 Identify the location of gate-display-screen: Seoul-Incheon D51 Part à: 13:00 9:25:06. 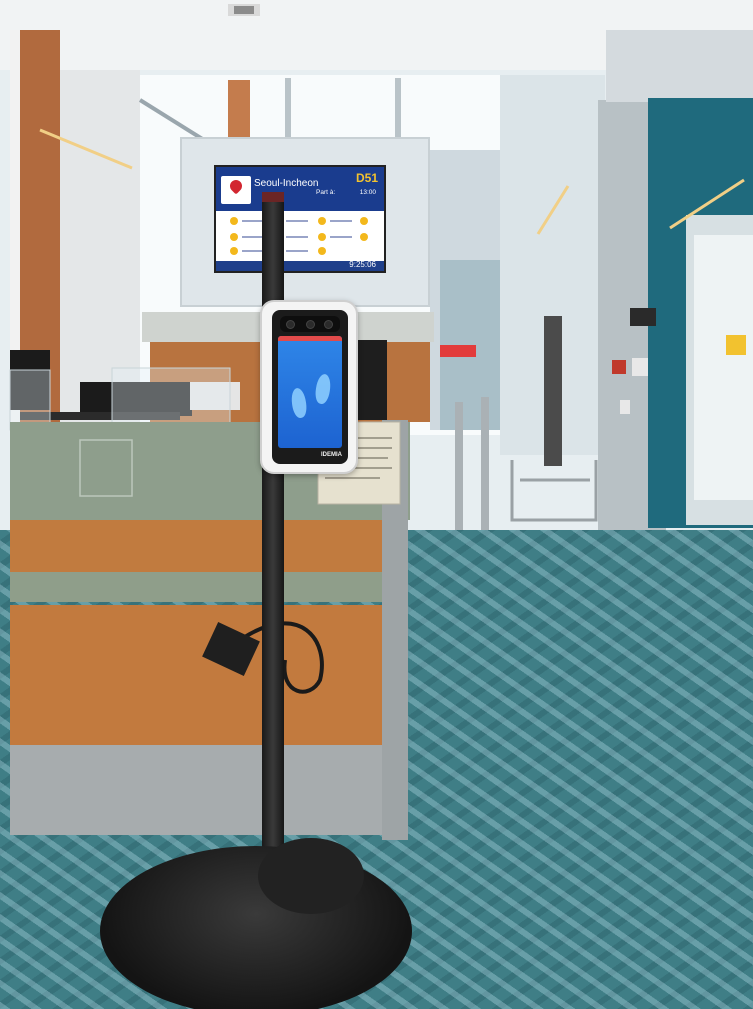
(300, 219).